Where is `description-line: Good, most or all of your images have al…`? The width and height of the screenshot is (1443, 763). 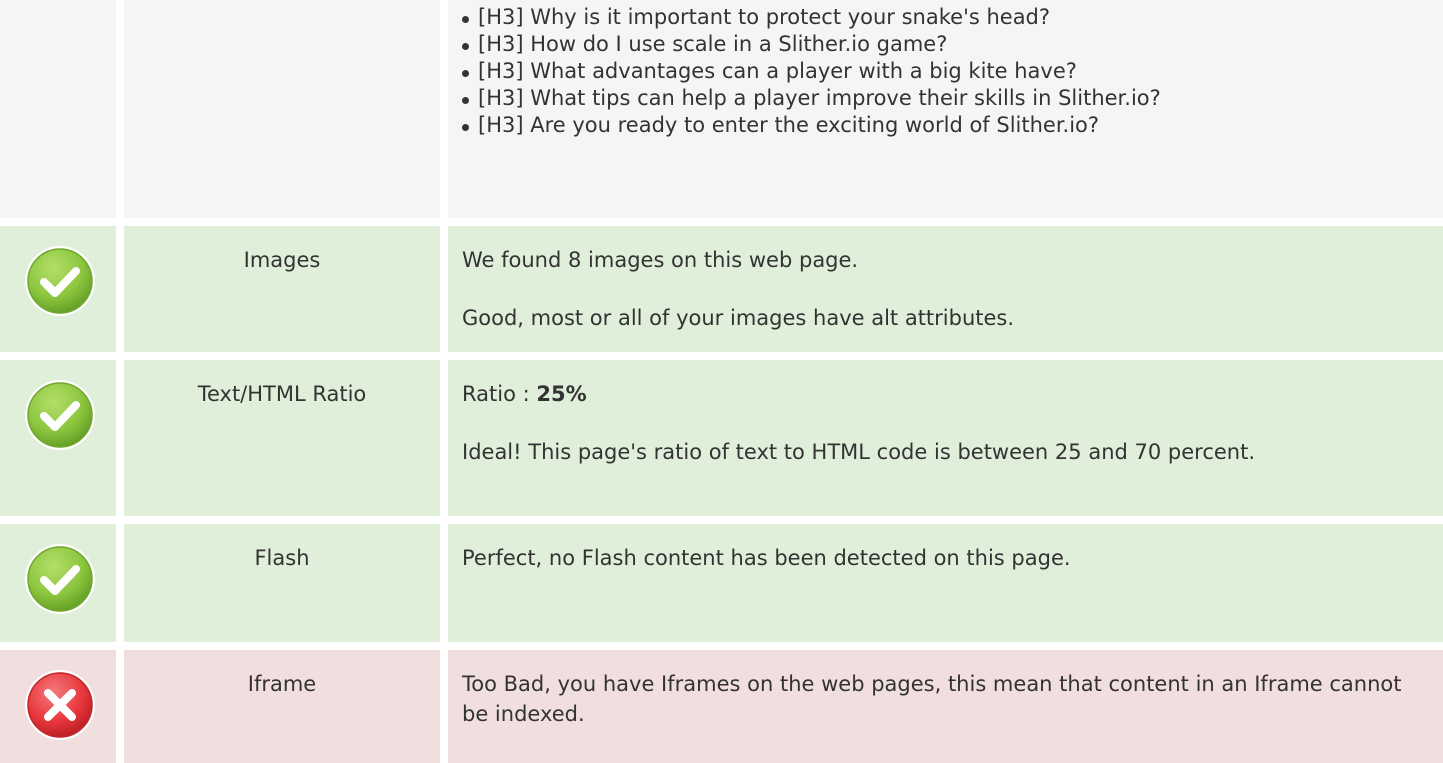
description-line: Good, most or all of your images have al… is located at coordinates (738, 318).